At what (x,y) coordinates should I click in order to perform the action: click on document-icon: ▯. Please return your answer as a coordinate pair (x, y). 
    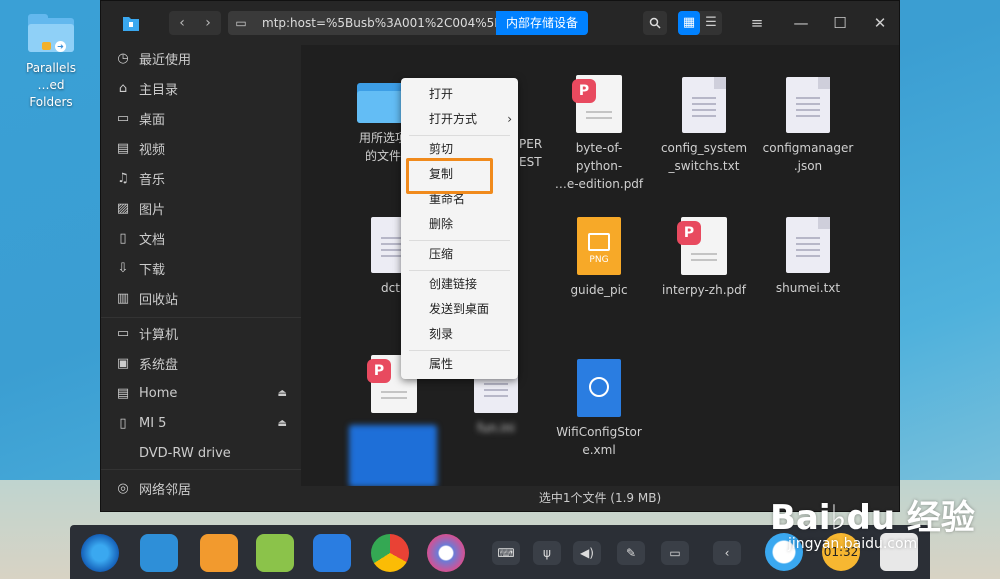
    Looking at the image, I should click on (123, 238).